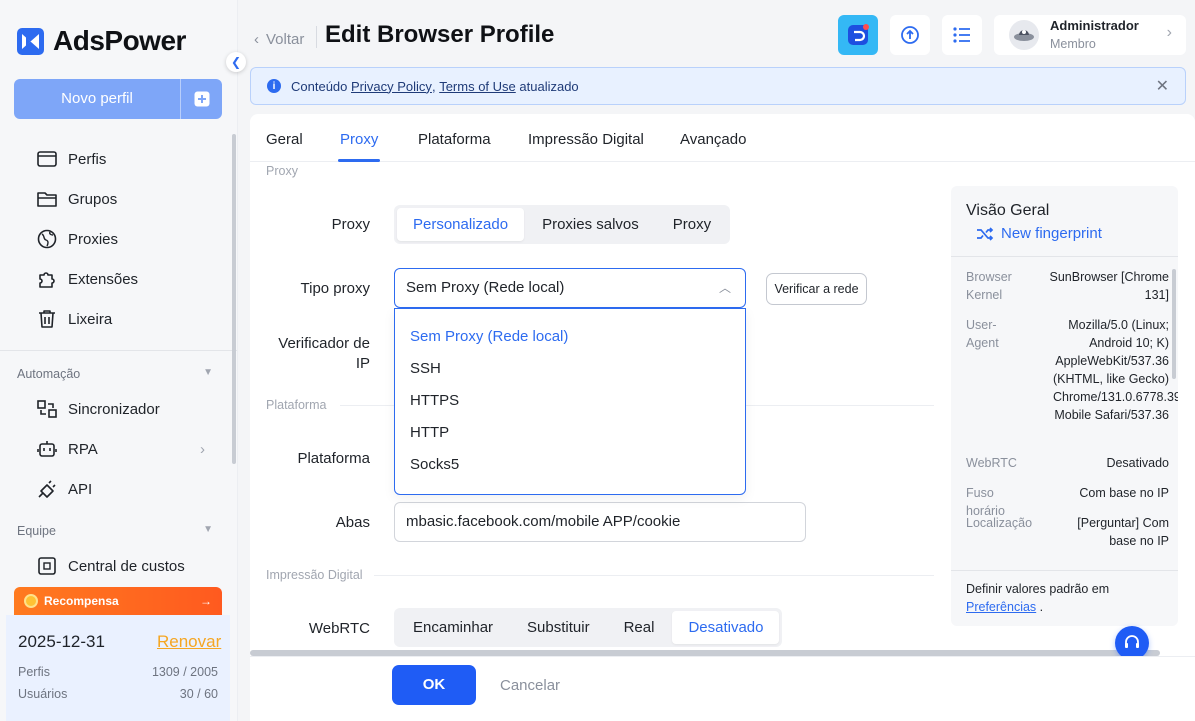  I want to click on new-fingerprint-label: New fingerprint, so click(1051, 233).